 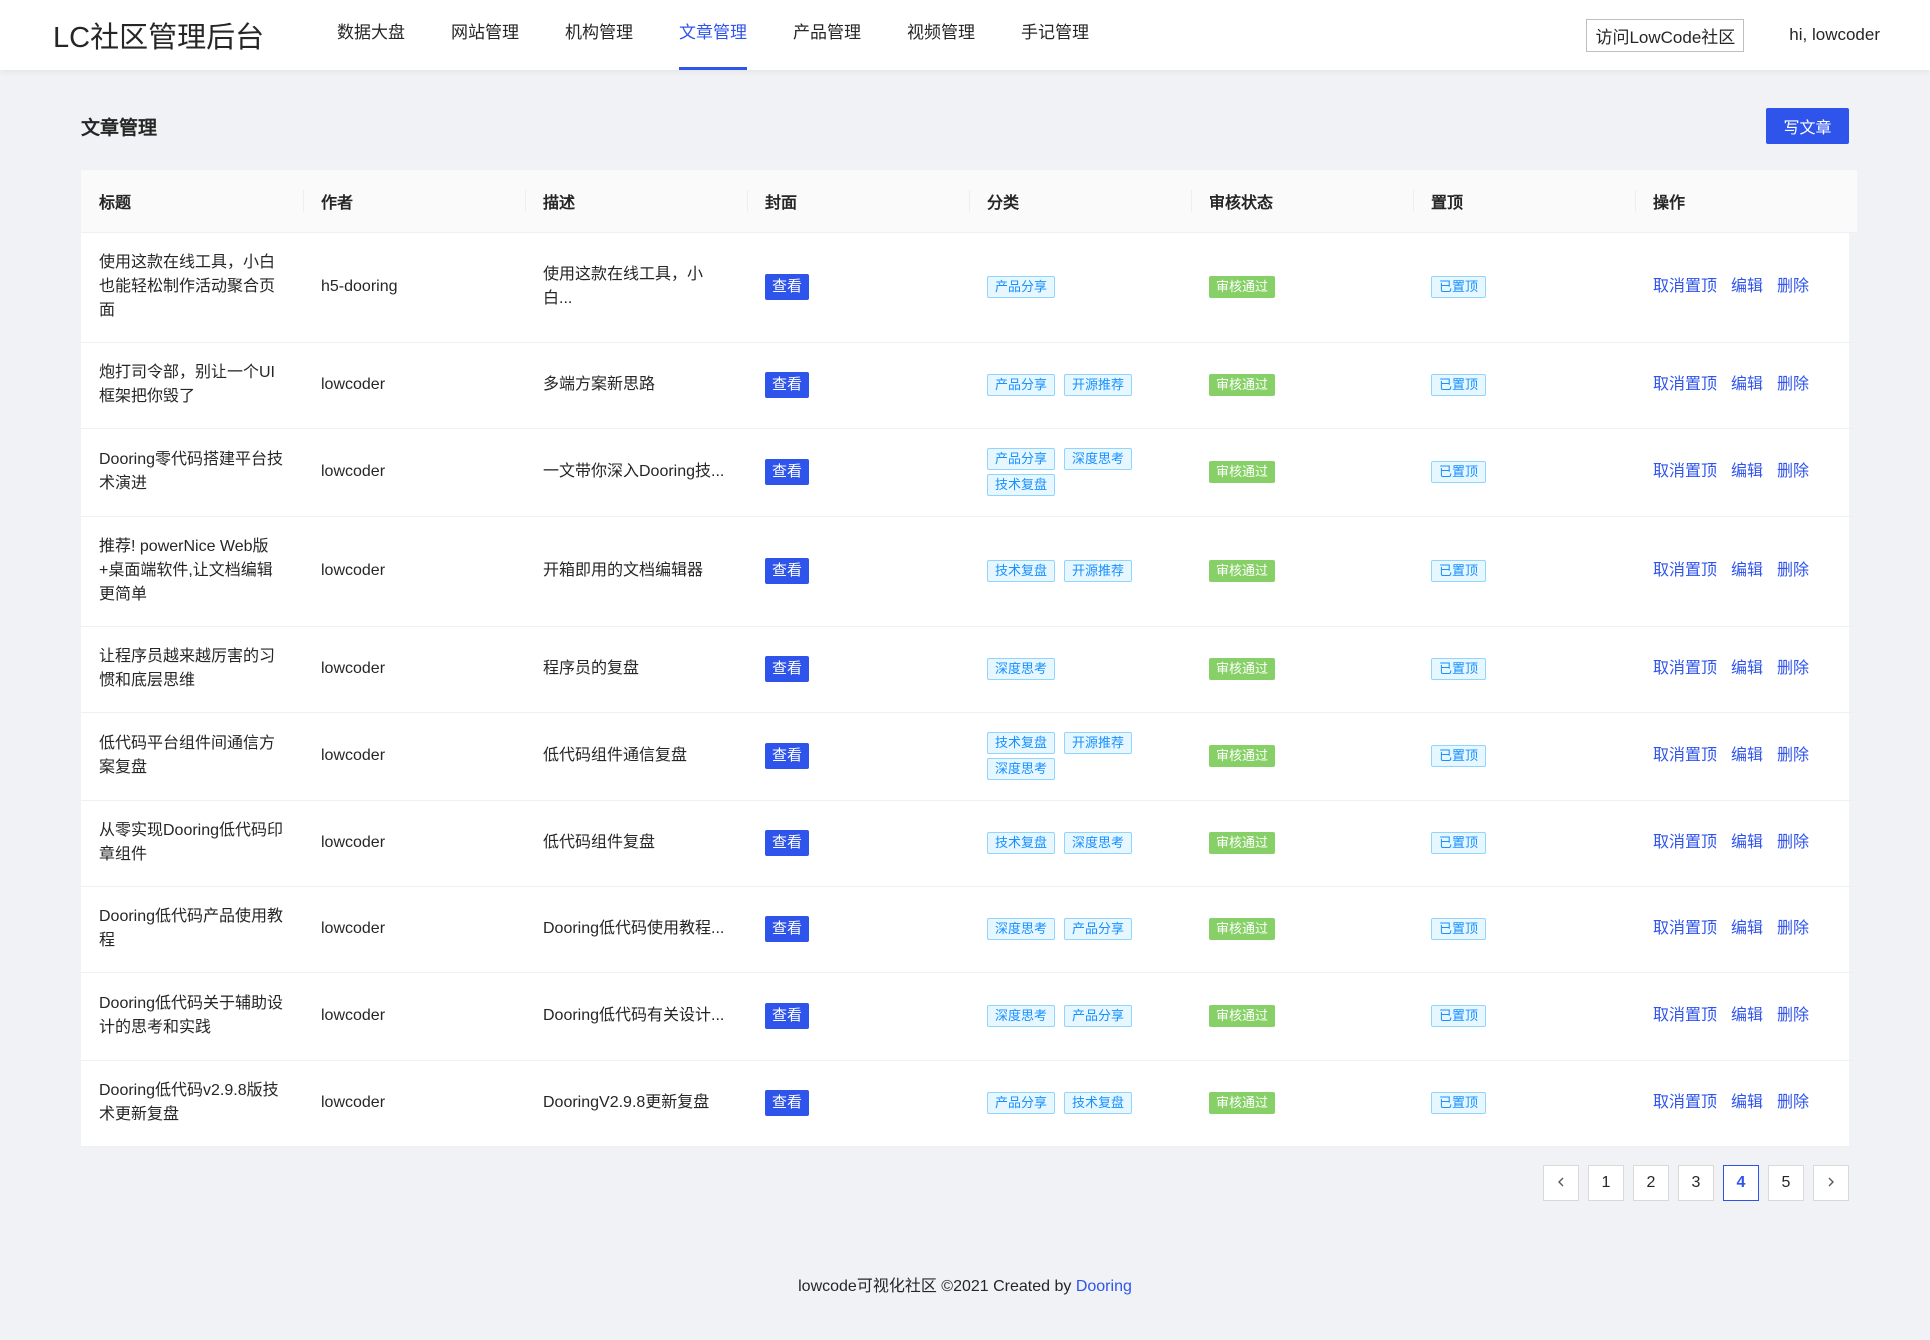 What do you see at coordinates (485, 35) in the screenshot?
I see `nav-item-1: 网站管理` at bounding box center [485, 35].